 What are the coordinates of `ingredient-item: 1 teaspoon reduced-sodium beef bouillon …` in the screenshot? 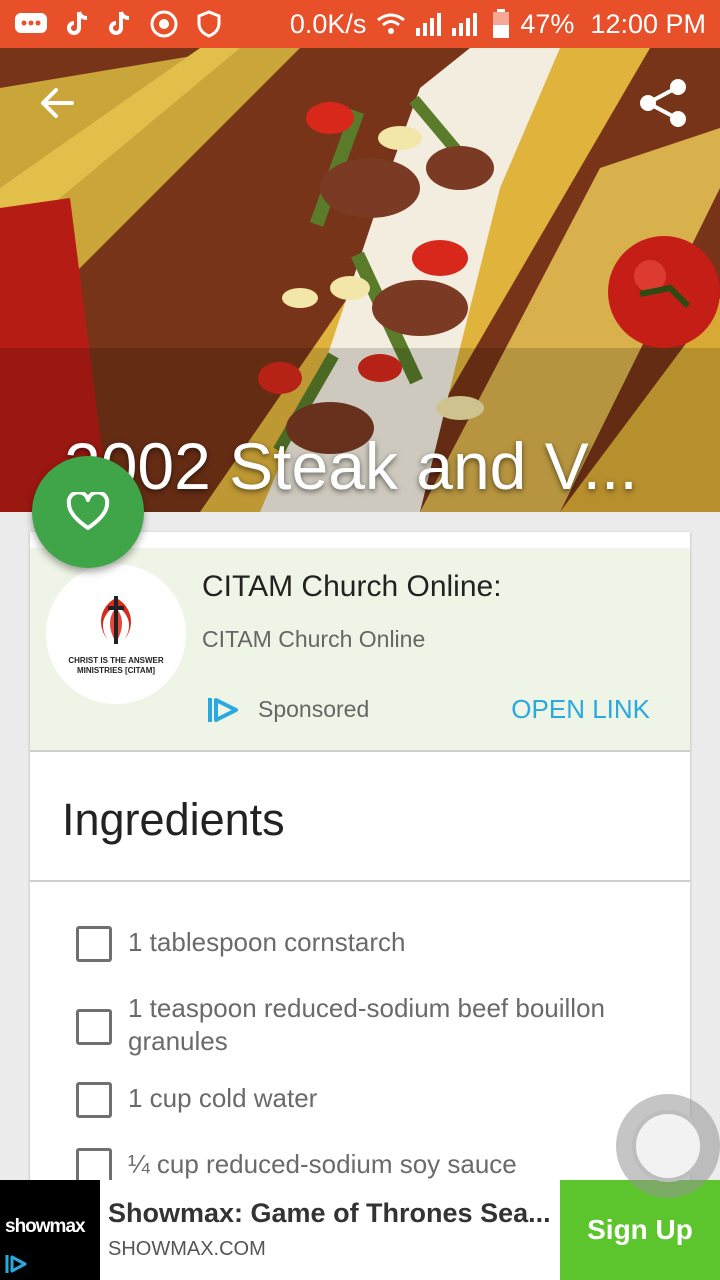 It's located at (366, 1025).